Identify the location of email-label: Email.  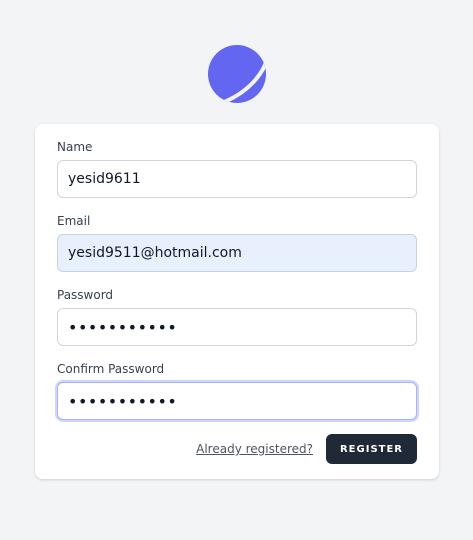
(74, 221).